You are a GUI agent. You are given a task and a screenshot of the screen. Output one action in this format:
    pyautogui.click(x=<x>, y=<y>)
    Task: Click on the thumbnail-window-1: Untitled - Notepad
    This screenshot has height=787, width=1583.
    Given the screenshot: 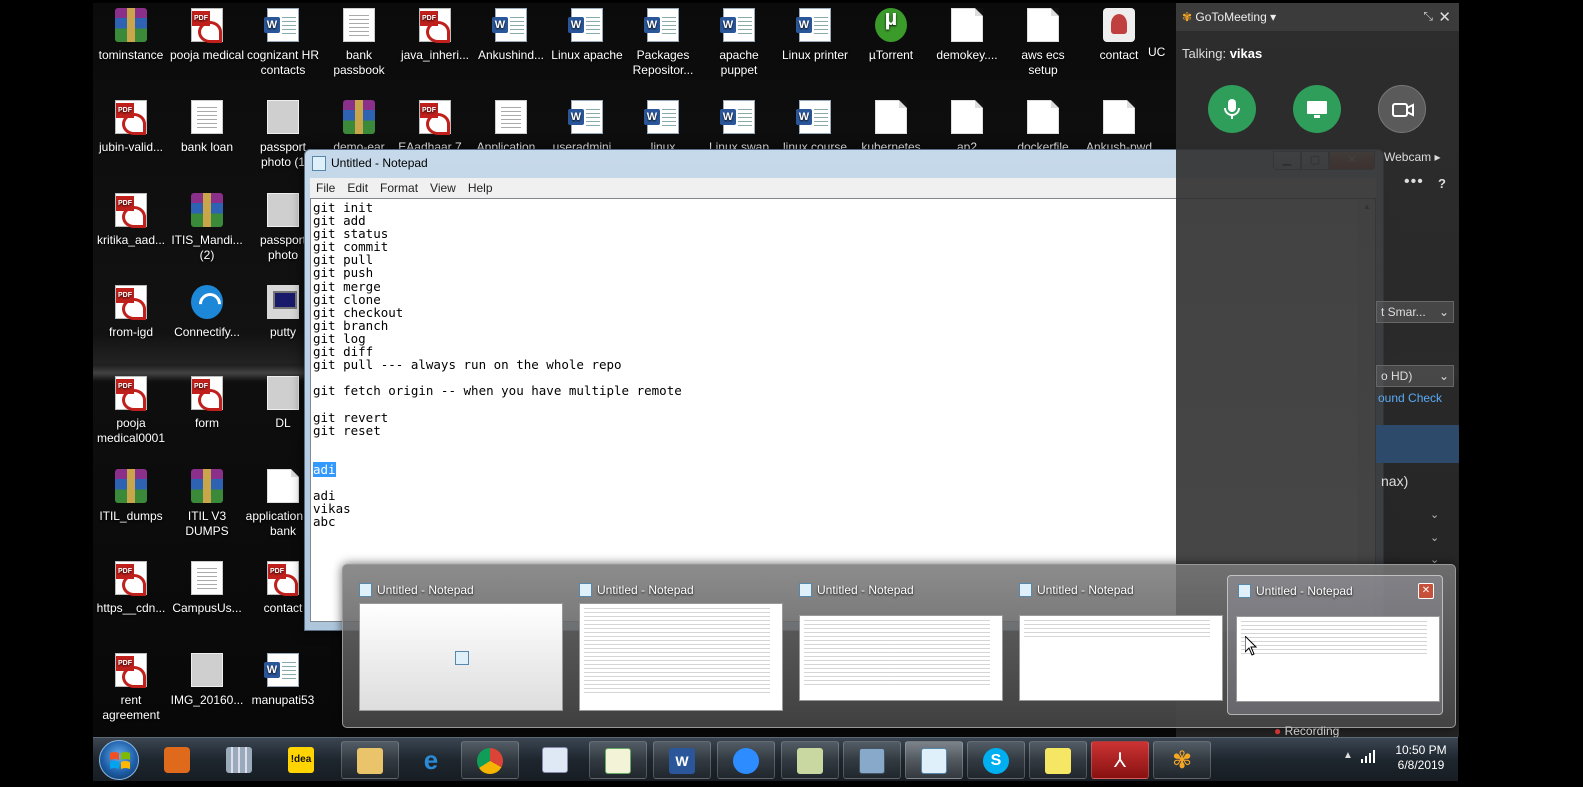 What is the action you would take?
    pyautogui.click(x=461, y=645)
    